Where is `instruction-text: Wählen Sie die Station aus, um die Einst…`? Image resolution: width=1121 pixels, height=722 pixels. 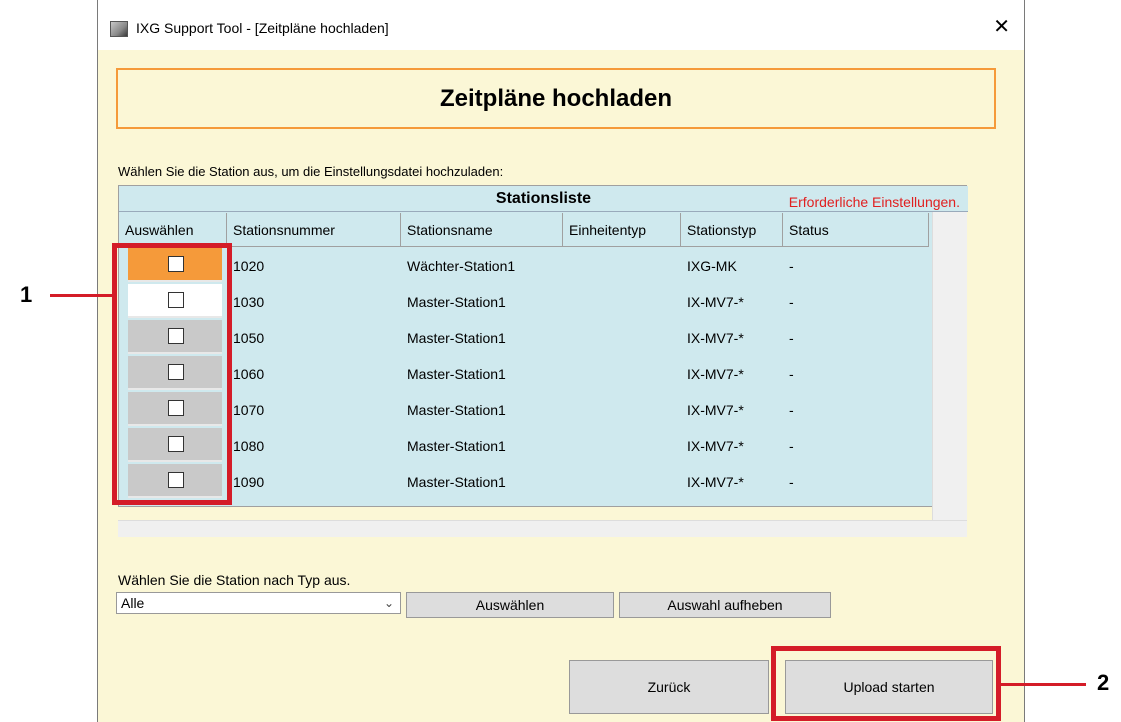
instruction-text: Wählen Sie die Station aus, um die Einst… is located at coordinates (311, 171).